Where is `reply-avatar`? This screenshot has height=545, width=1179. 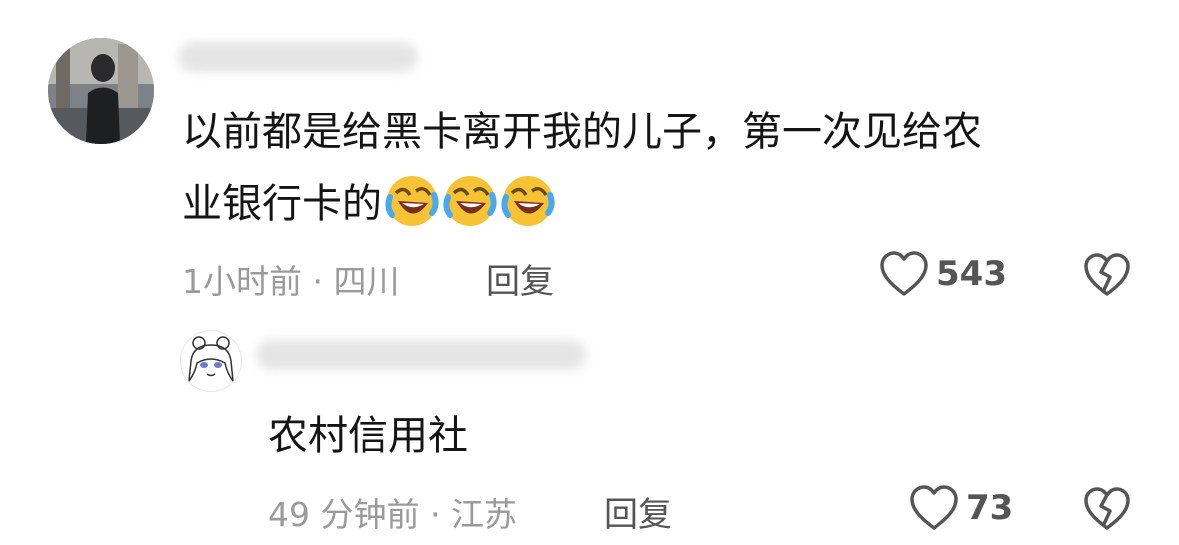
reply-avatar is located at coordinates (211, 361).